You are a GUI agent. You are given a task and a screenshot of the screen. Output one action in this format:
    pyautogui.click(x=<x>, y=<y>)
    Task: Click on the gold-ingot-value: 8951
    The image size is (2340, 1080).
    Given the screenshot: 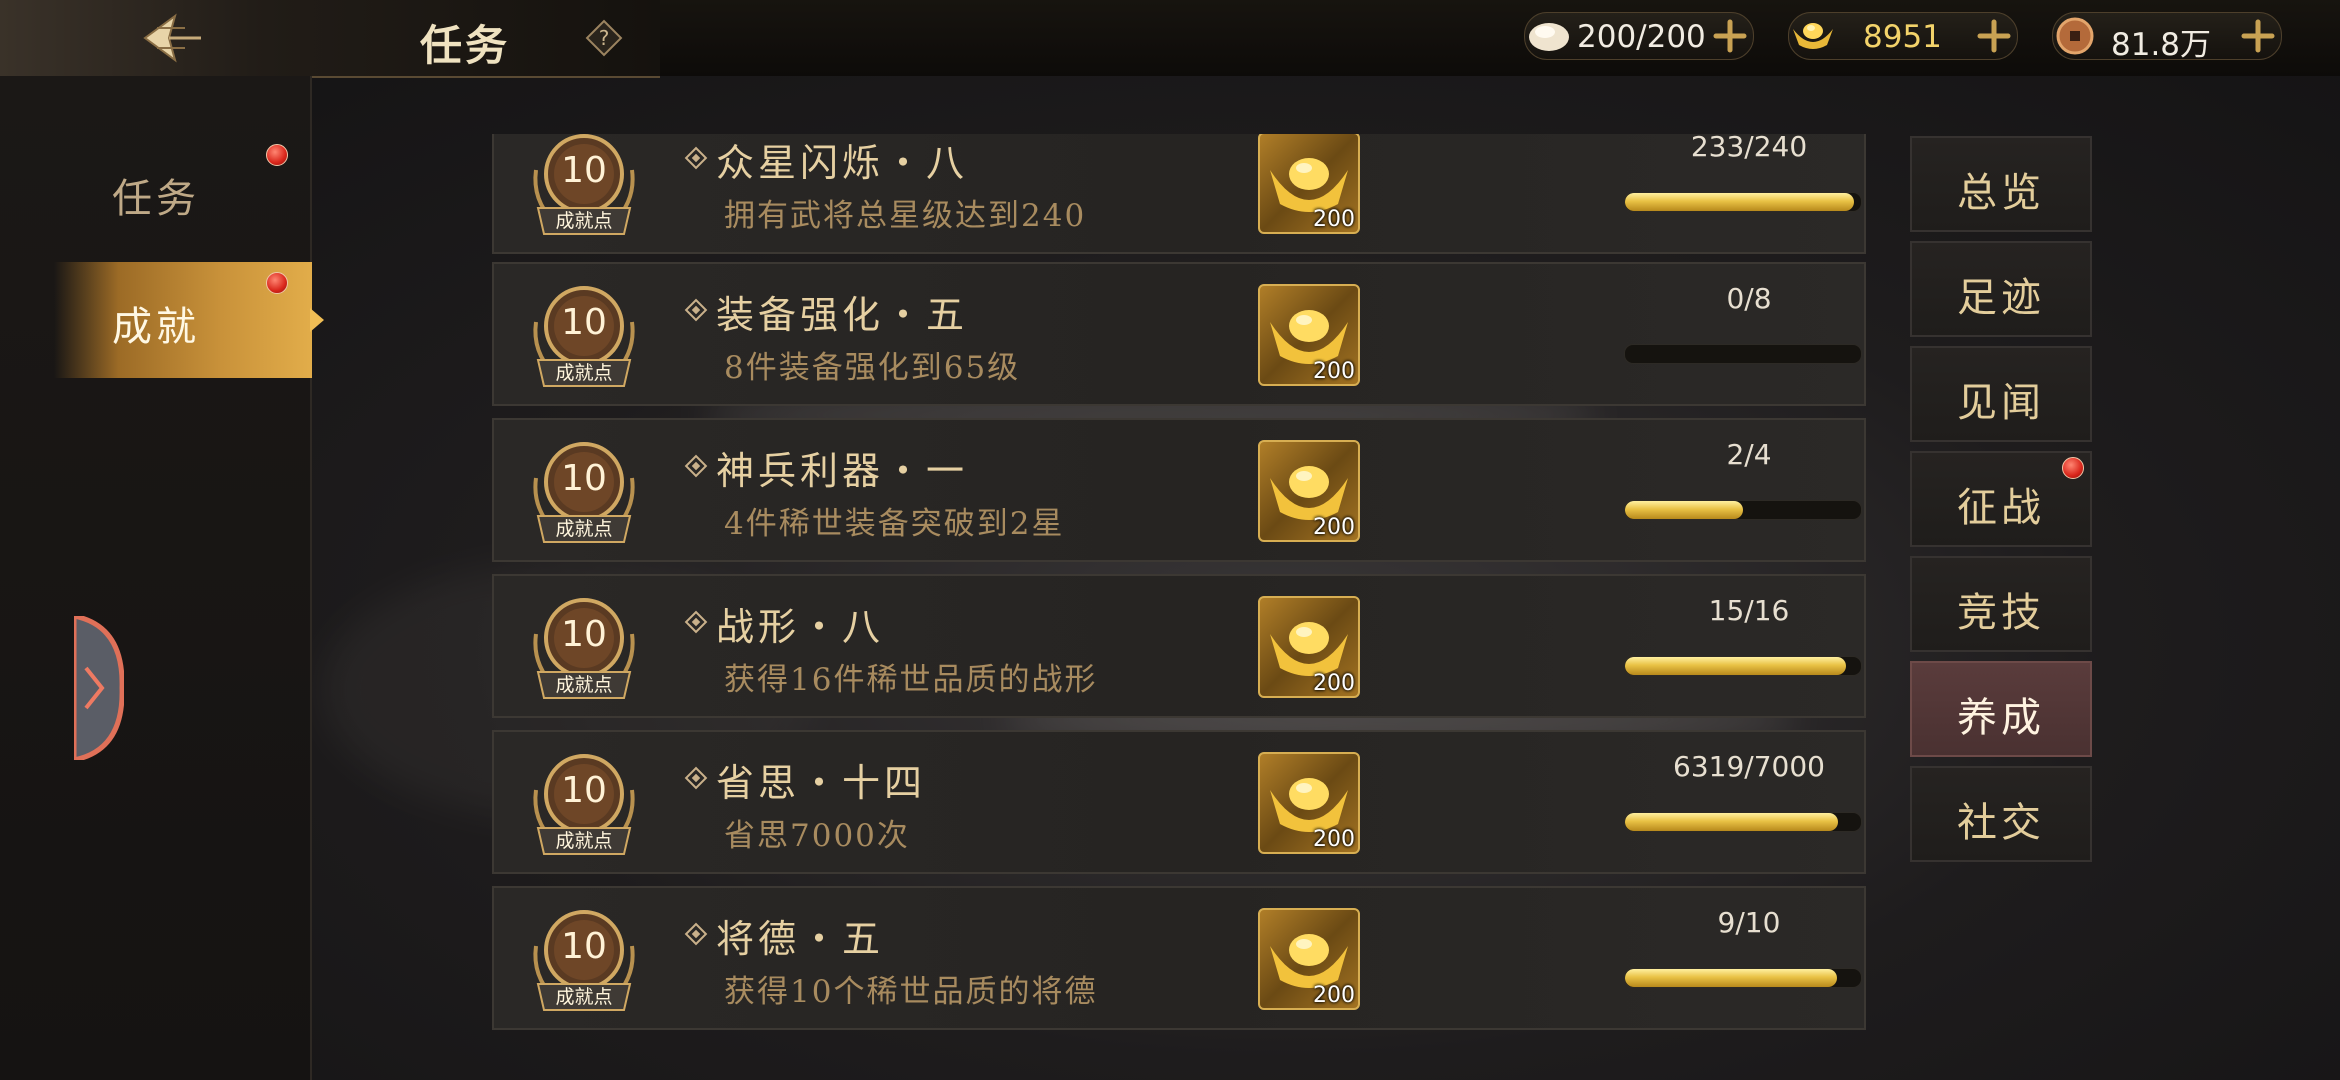 What is the action you would take?
    pyautogui.click(x=1902, y=37)
    